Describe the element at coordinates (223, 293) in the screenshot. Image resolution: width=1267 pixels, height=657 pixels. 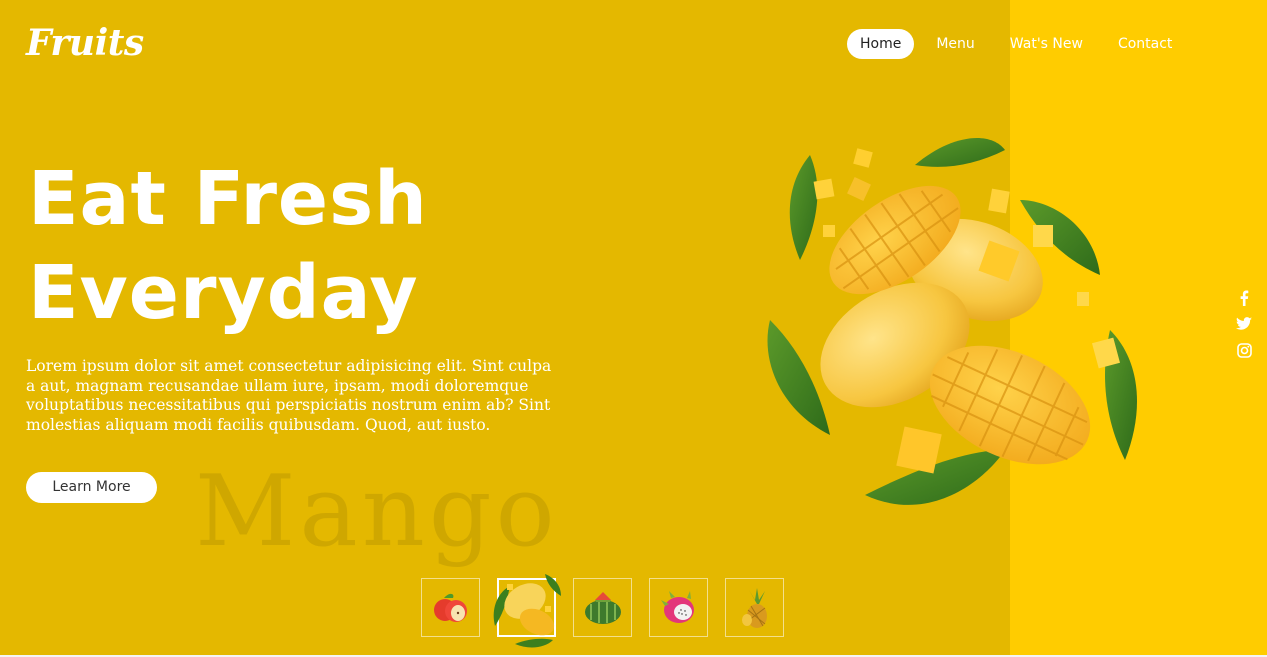
I see `hero-title-line-2: Everyday` at that location.